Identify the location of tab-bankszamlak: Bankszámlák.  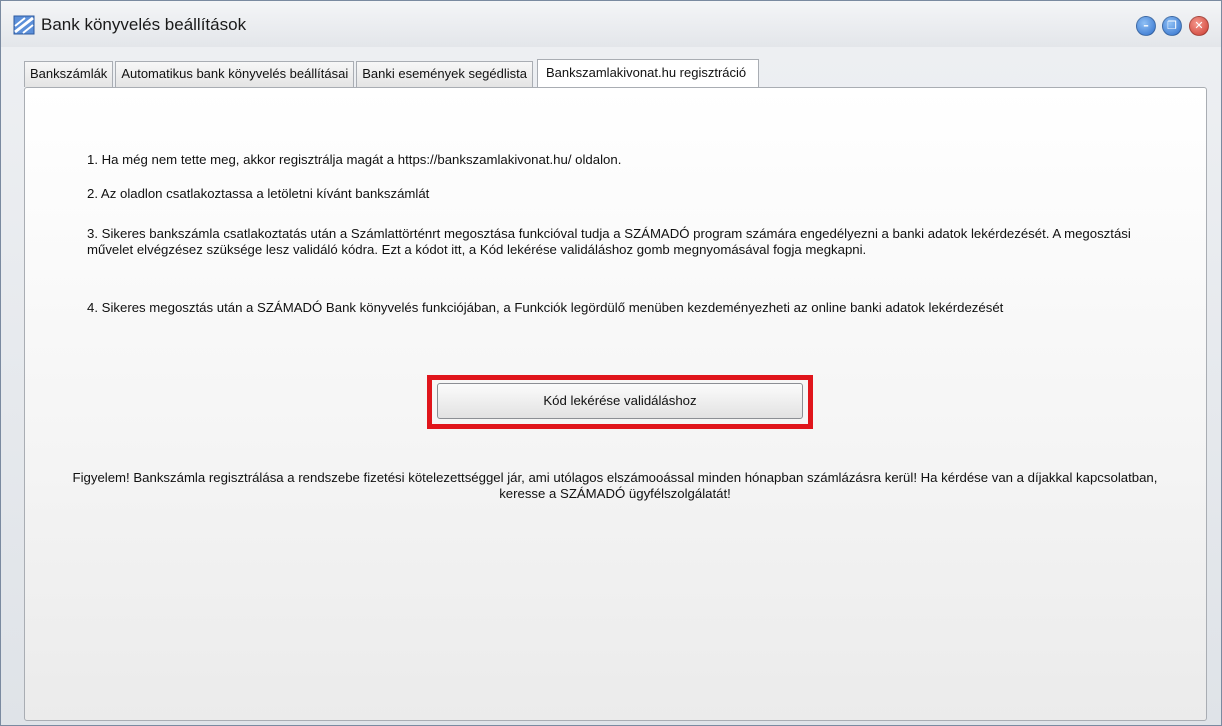
(69, 74).